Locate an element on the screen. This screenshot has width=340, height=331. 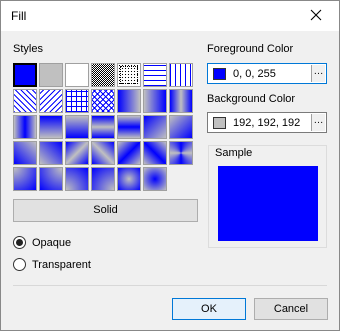
opaque-option: Opaque is located at coordinates (42, 242).